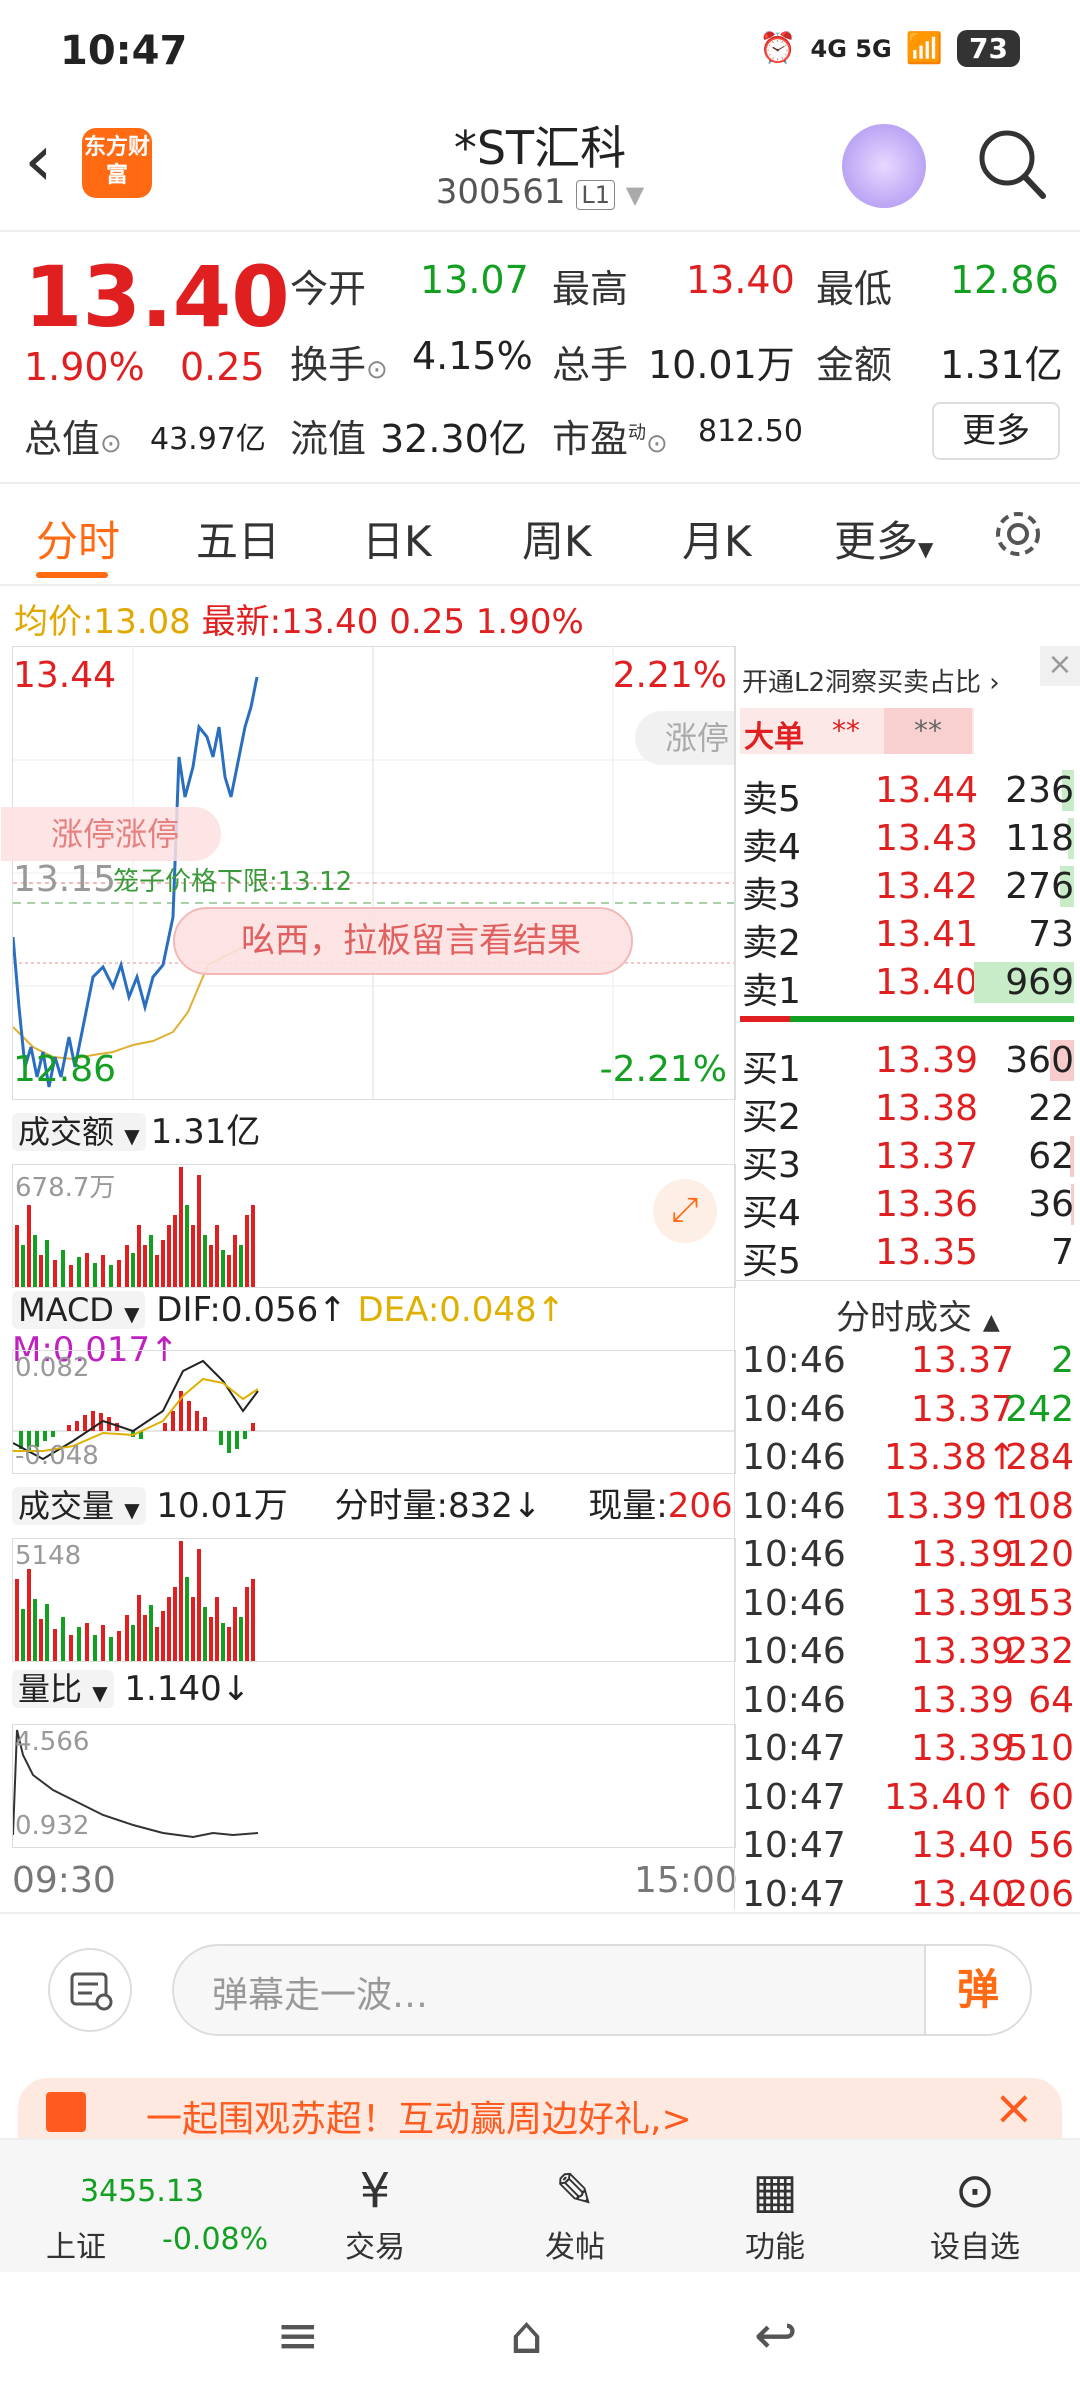 The height and width of the screenshot is (2400, 1080). I want to click on bottom-nav: 3455.13 上证 -0.08% ¥ 交易 ✎ 发帖 ▦ 功能 ⊙ 设自选, so click(540, 2206).